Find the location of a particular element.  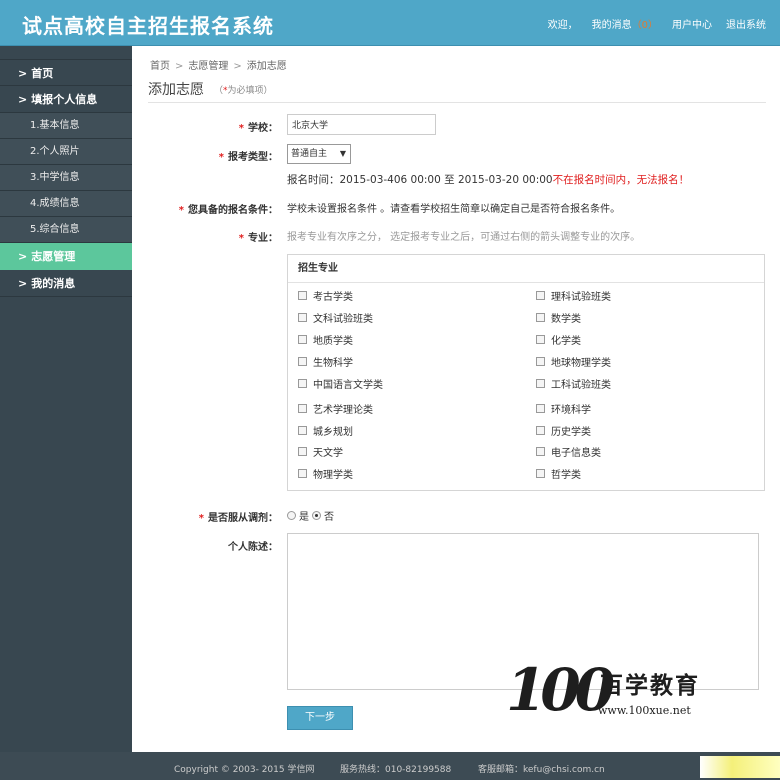

major-option: 中国语言文学类 is located at coordinates (340, 383).